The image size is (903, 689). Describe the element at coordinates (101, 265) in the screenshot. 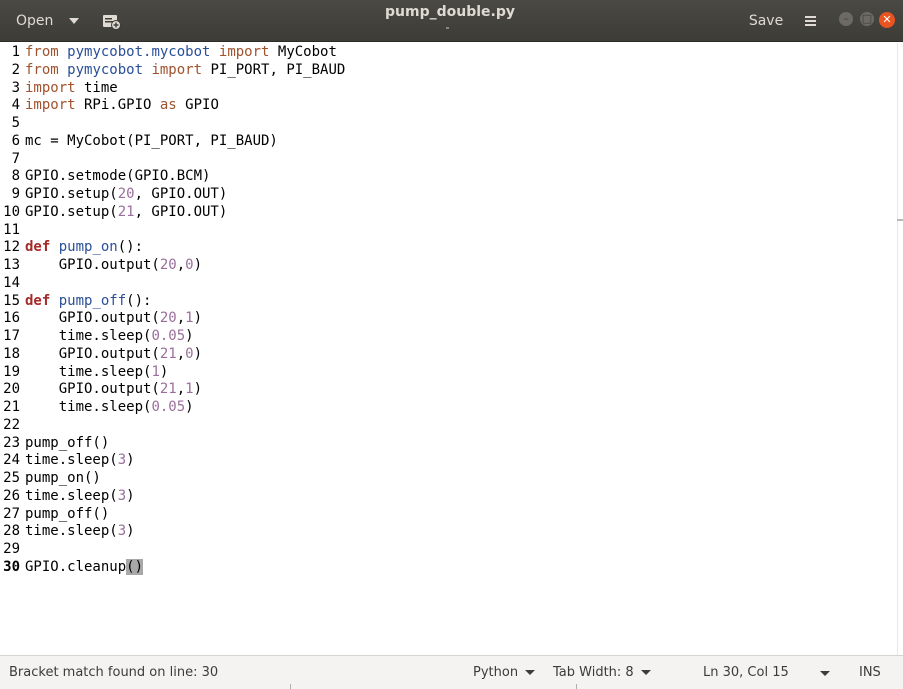

I see `code-line: 13 GPIO.output(20,0)` at that location.